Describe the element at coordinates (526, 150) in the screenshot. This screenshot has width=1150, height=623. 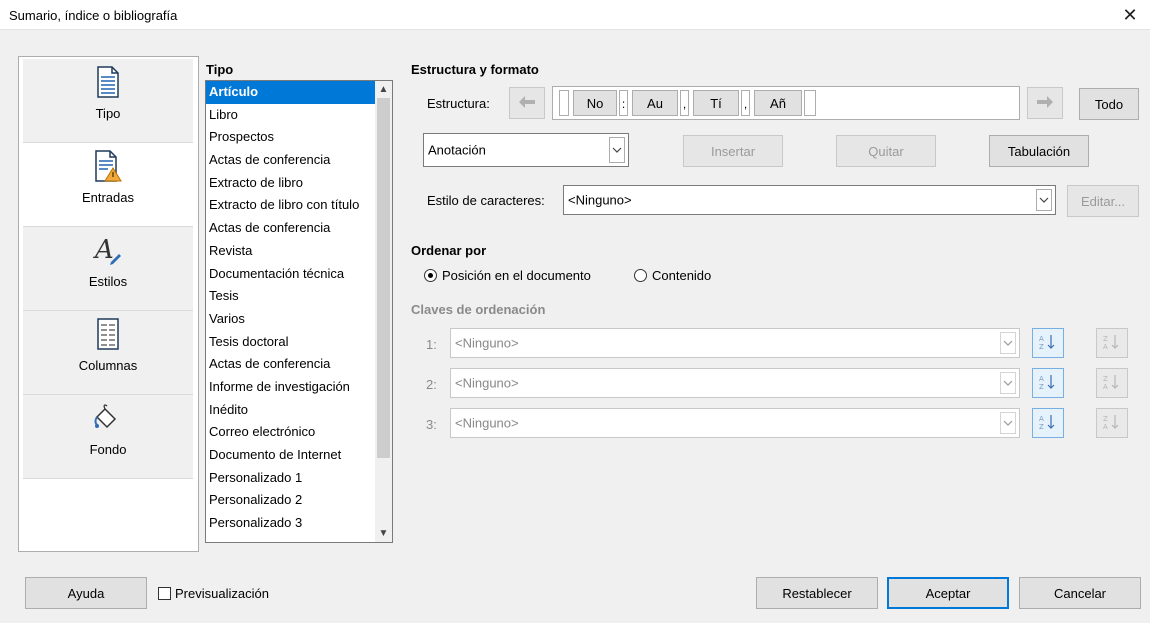
I see `field-select: Anotación` at that location.